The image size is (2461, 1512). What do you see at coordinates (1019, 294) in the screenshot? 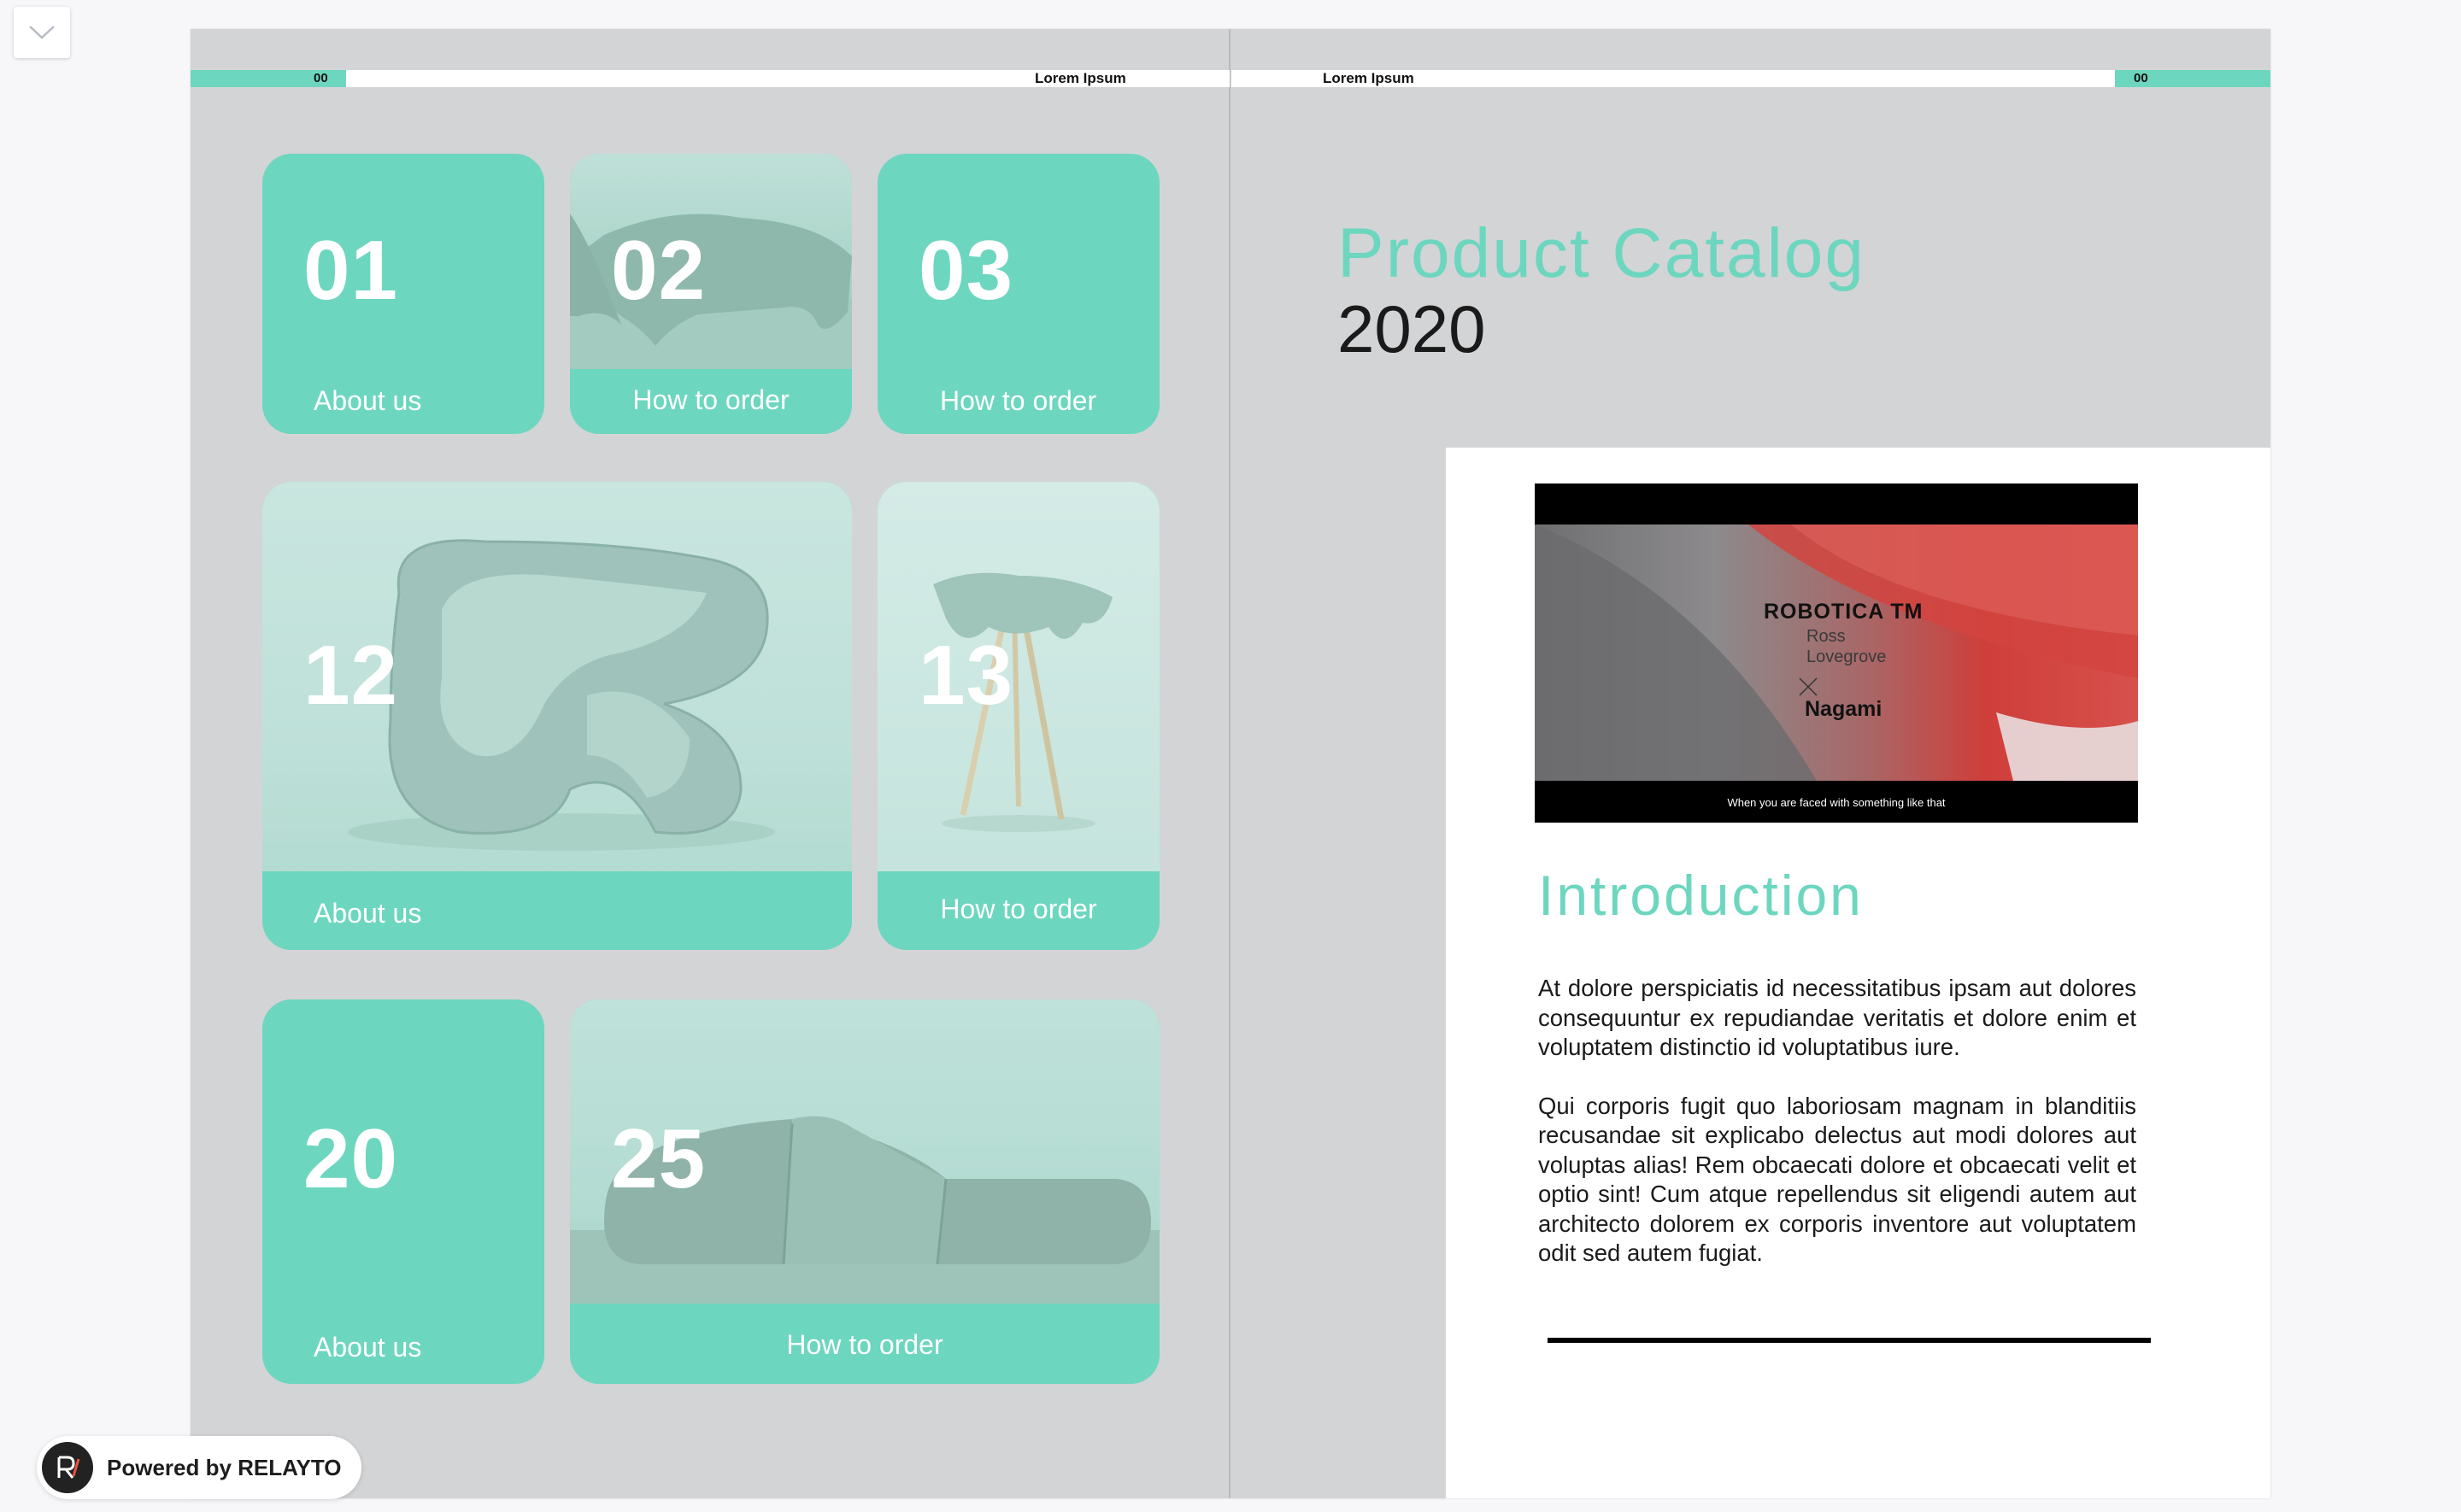
I see `tile-03-how-to-order: 03 How to order` at bounding box center [1019, 294].